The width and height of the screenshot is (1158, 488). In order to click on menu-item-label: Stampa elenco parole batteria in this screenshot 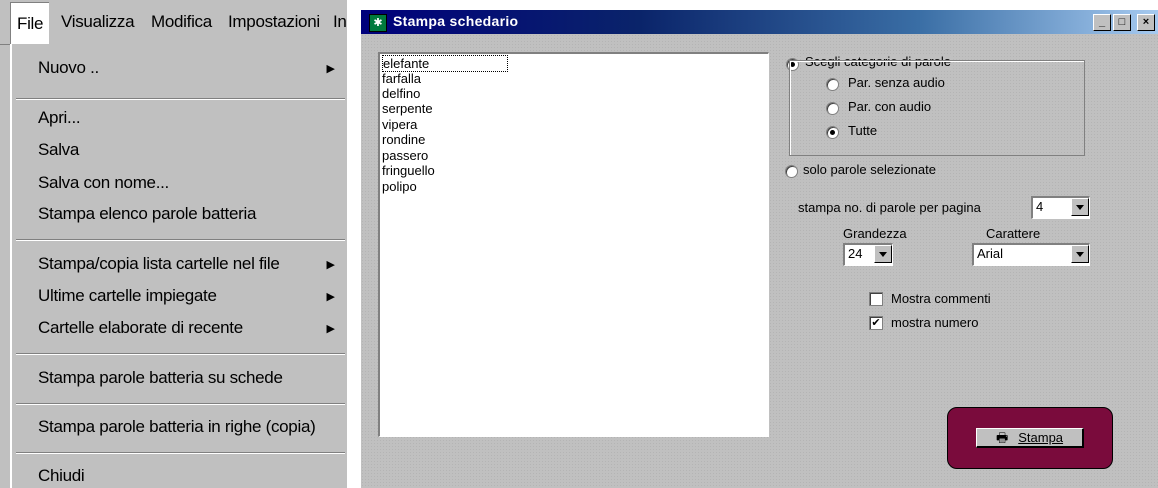, I will do `click(147, 213)`.